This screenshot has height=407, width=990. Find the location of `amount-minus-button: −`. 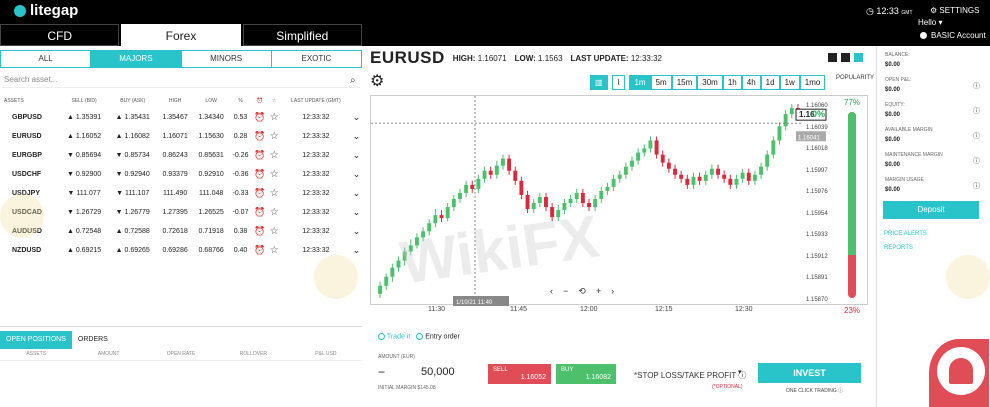

amount-minus-button: − is located at coordinates (381, 372).